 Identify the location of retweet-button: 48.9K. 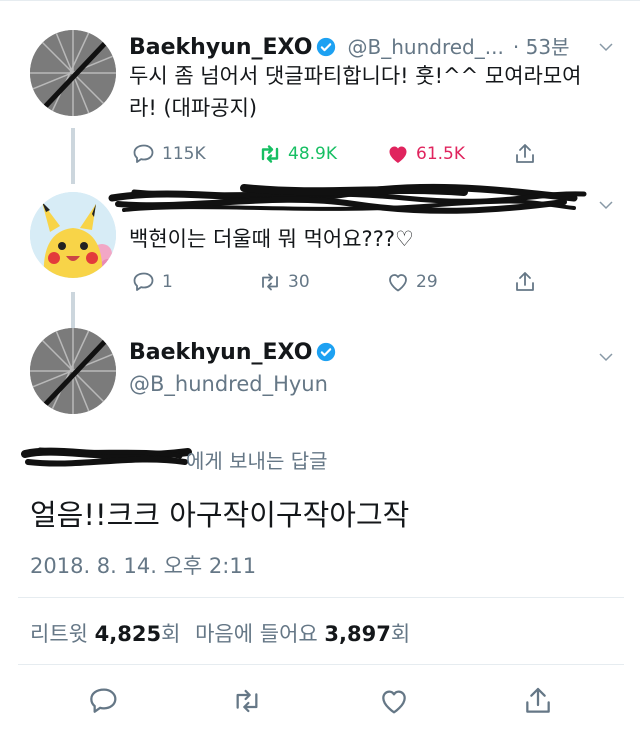
(297, 154).